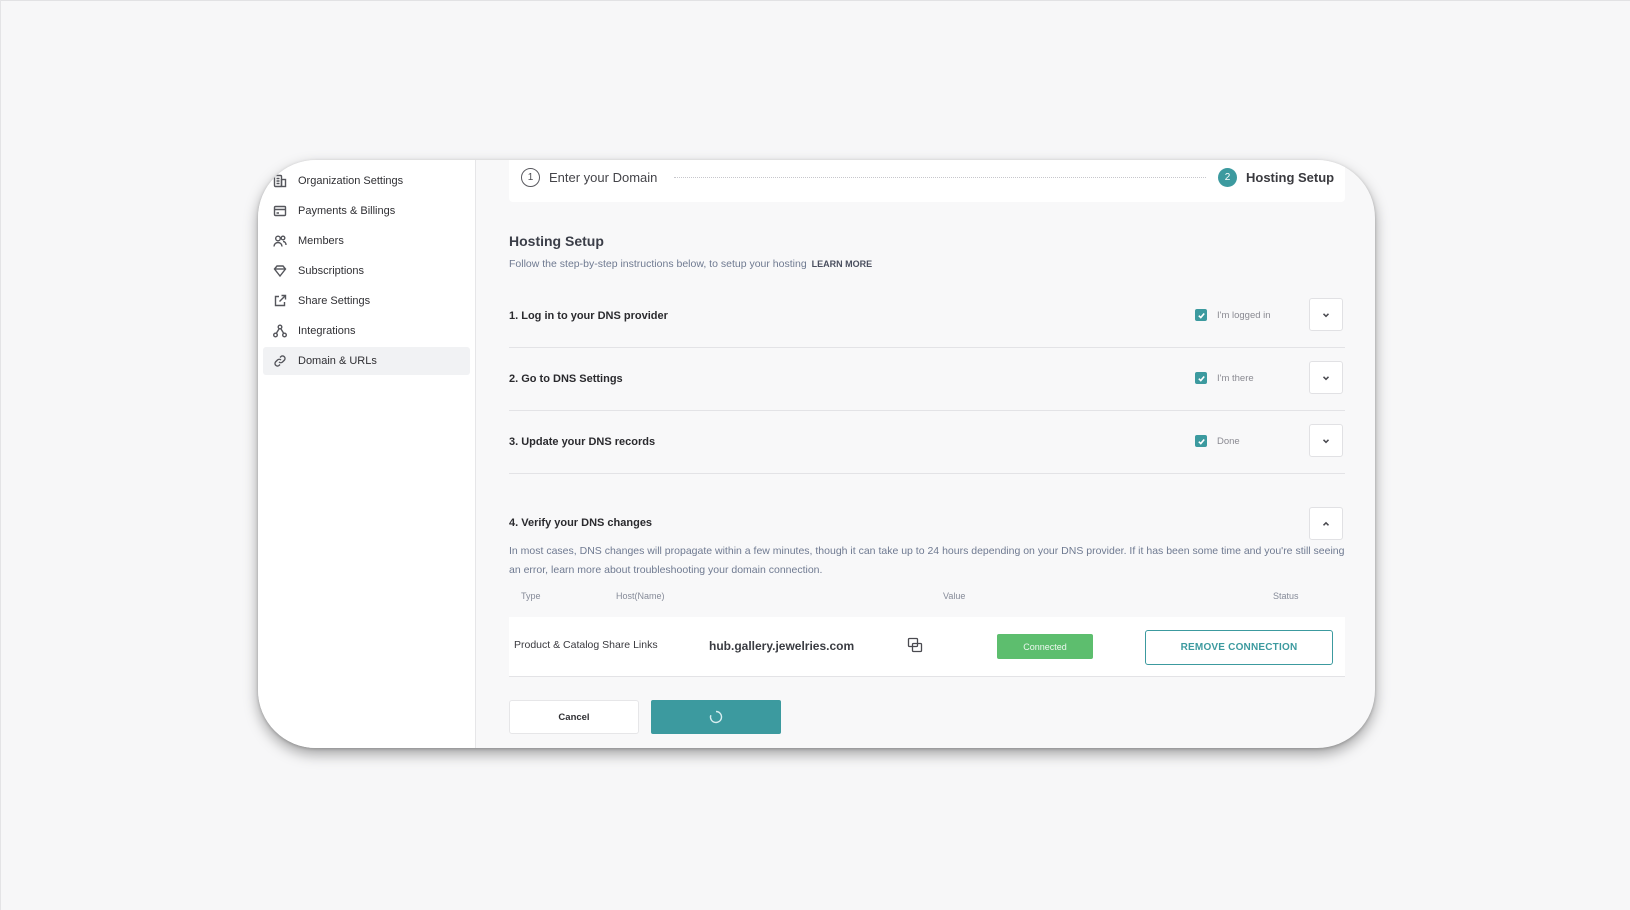  I want to click on record-host: hub.gallery.jewelries.com, so click(782, 646).